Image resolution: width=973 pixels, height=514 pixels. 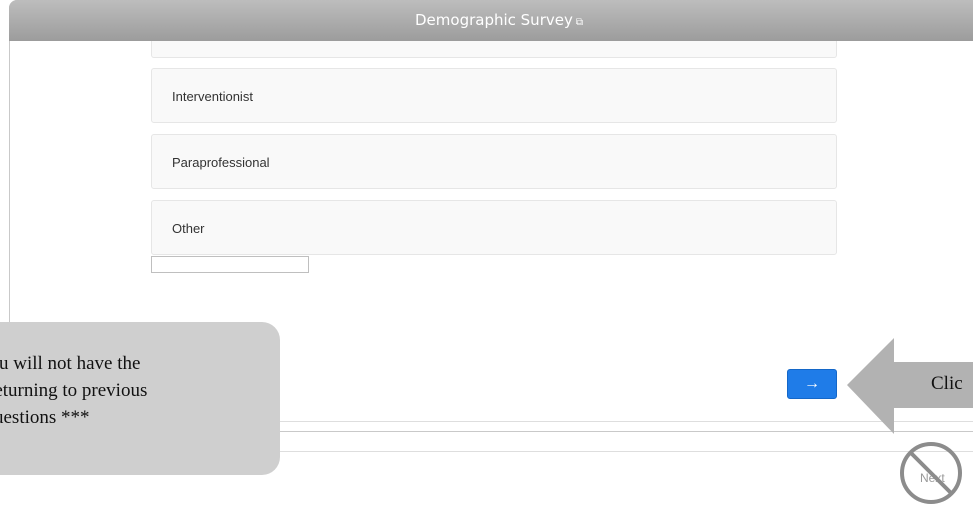 I want to click on callout-line: uestions ***, so click(x=45, y=417).